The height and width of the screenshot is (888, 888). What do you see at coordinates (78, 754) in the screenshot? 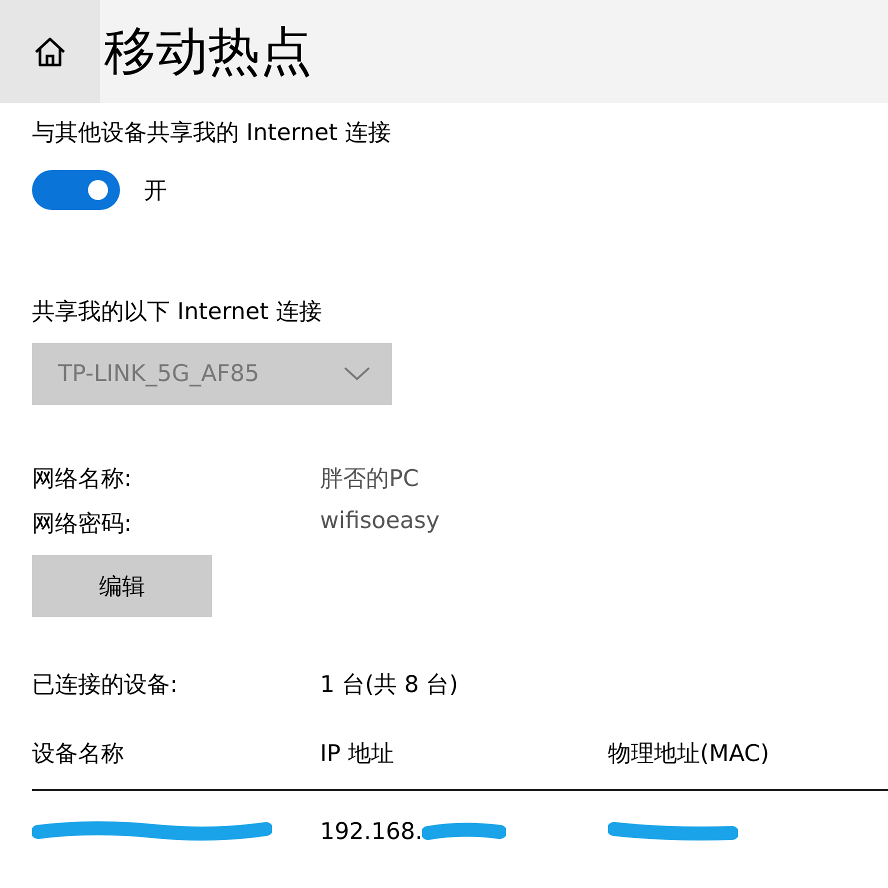
I see `column-header: 设备名称` at bounding box center [78, 754].